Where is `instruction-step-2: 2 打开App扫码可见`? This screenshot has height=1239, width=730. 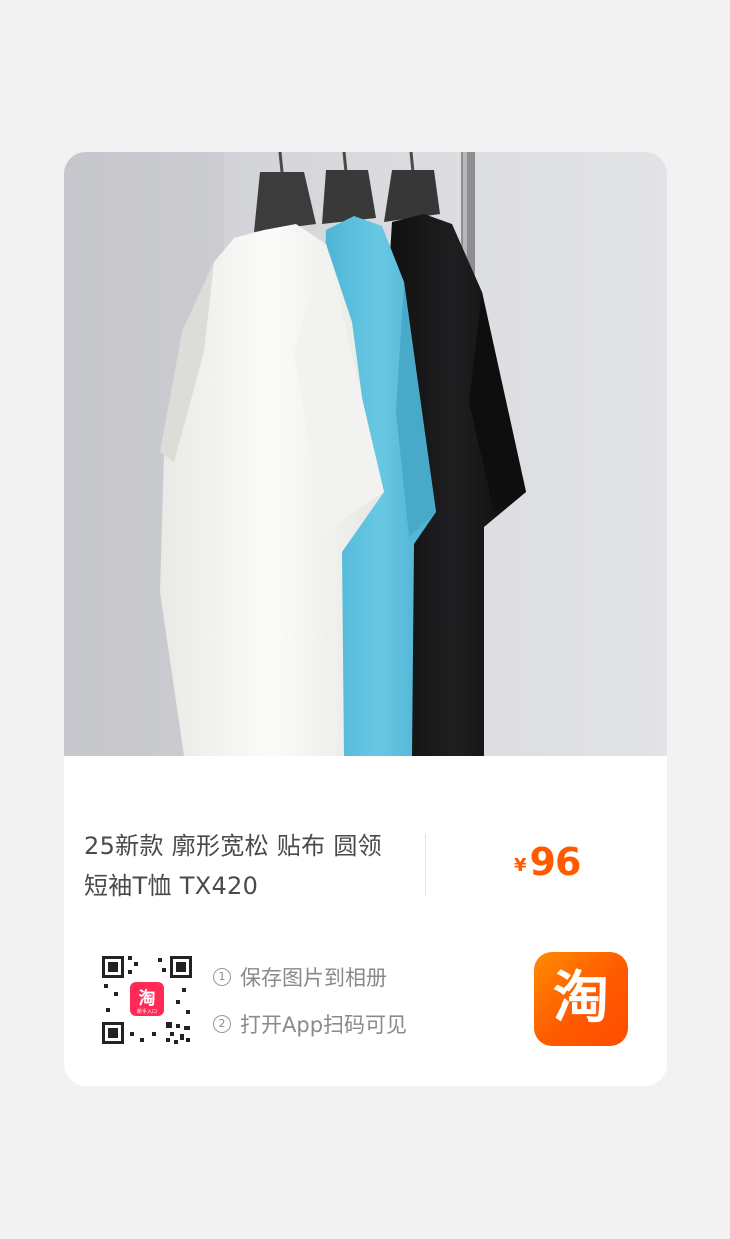 instruction-step-2: 2 打开App扫码可见 is located at coordinates (310, 1024).